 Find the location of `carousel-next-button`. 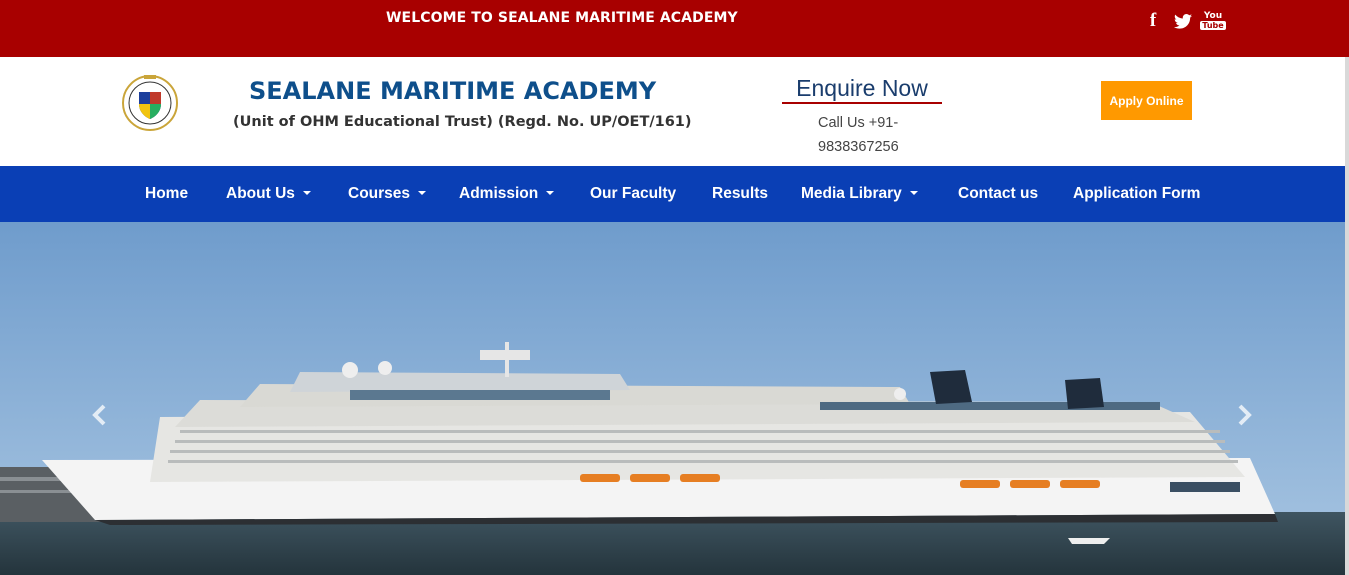

carousel-next-button is located at coordinates (1245, 415).